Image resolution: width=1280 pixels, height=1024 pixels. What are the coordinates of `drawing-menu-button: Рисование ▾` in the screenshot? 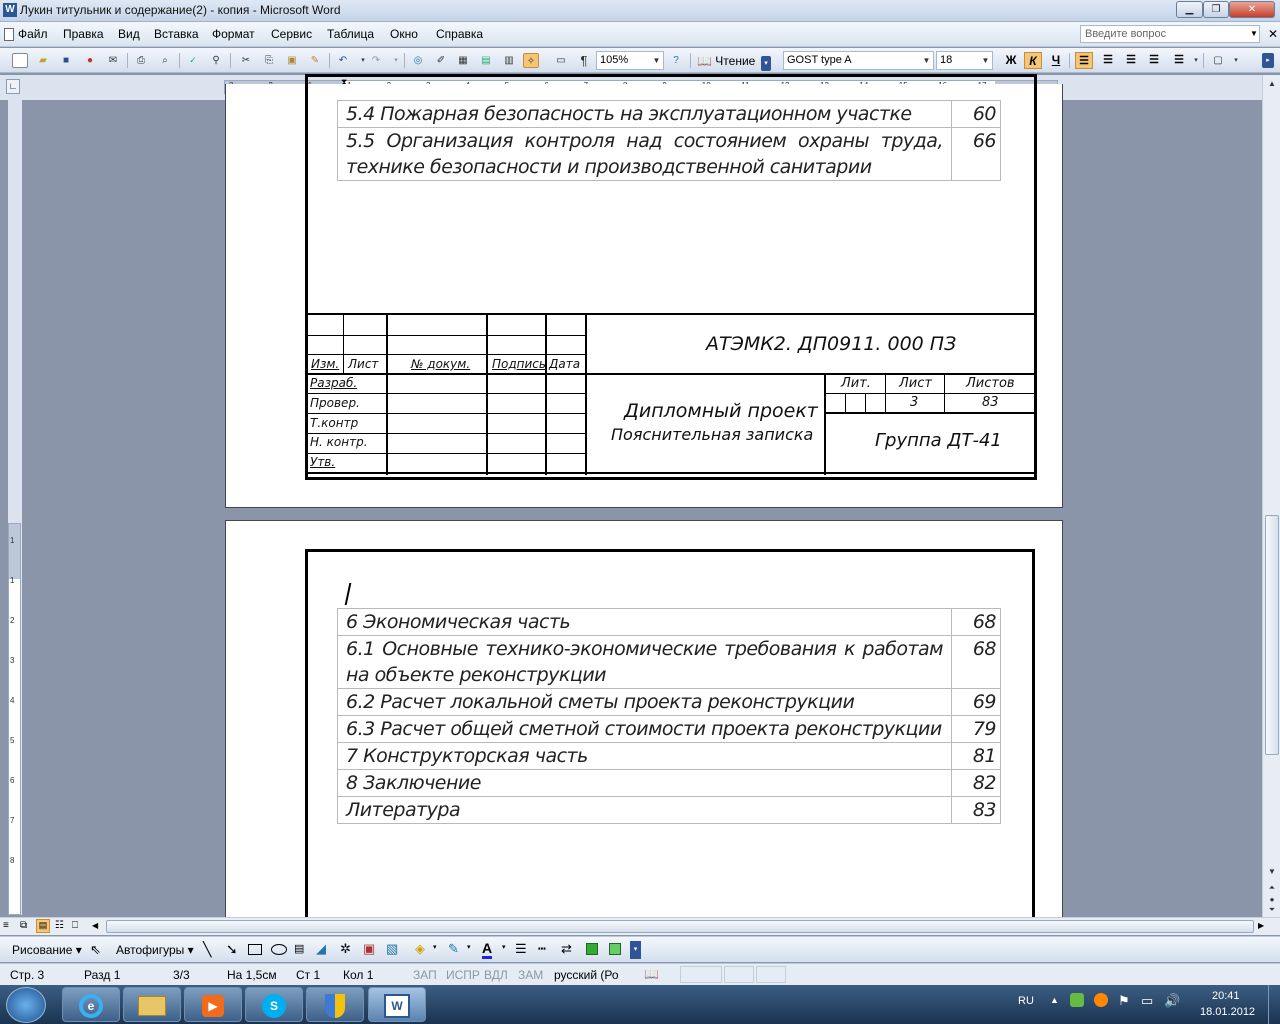 It's located at (47, 950).